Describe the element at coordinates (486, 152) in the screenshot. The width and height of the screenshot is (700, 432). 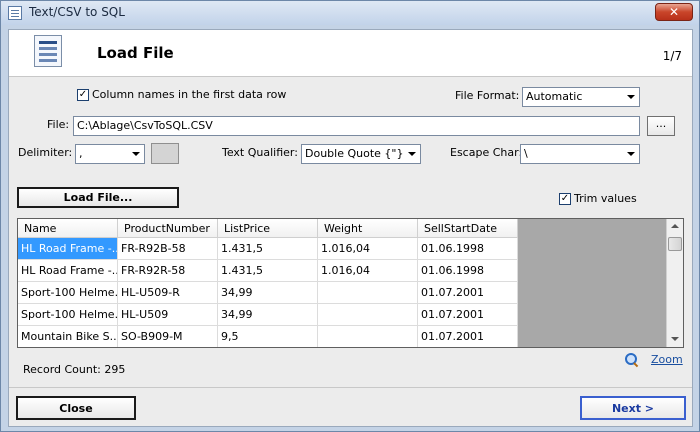
I see `escape-char-label: Escape Char:` at that location.